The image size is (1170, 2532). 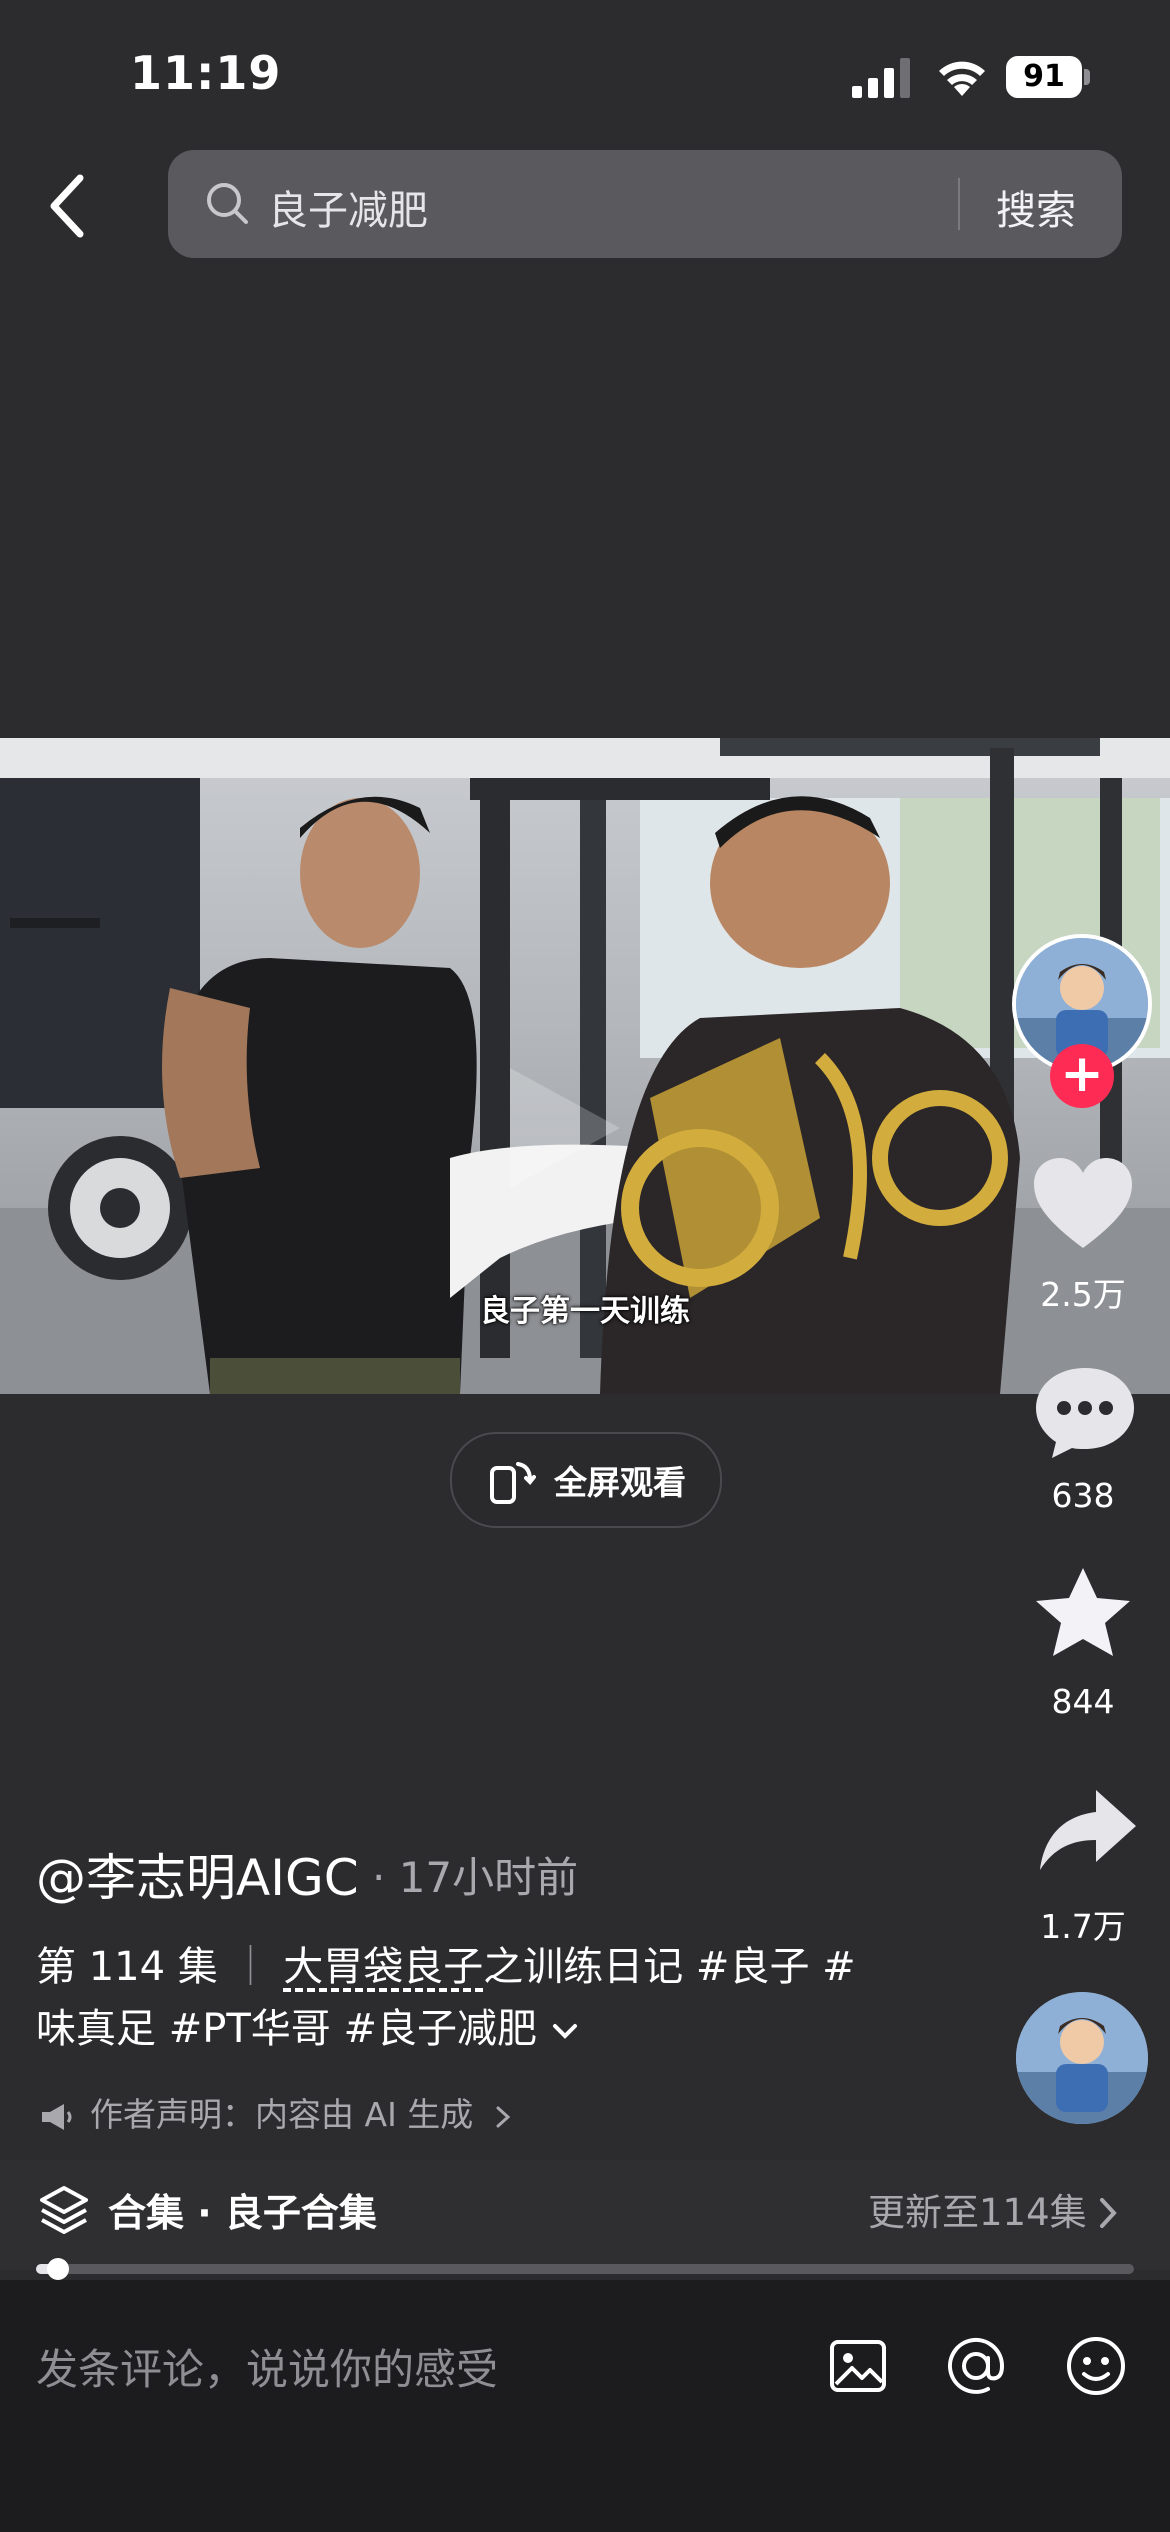 What do you see at coordinates (669, 1967) in the screenshot?
I see `desc-rest: 之训练日记 #良子 #` at bounding box center [669, 1967].